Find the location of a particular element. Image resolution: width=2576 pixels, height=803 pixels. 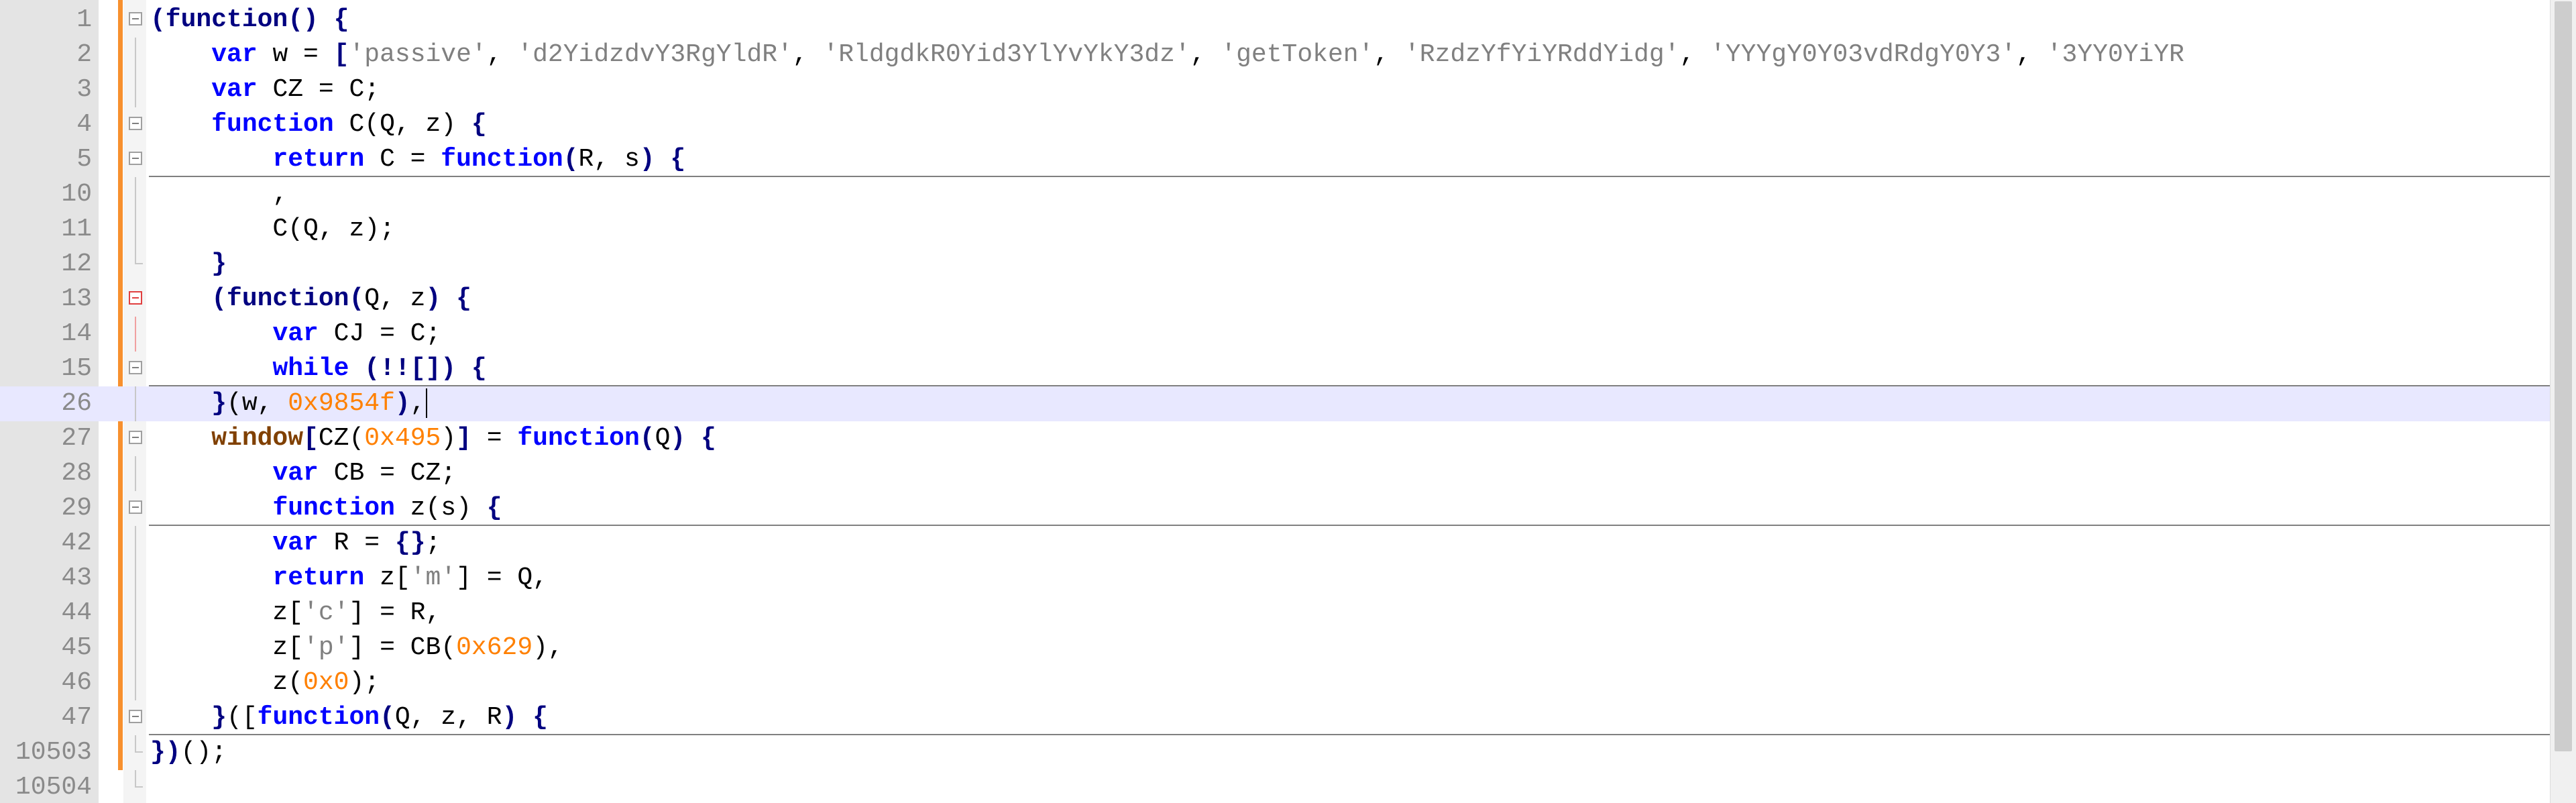

code-text: while (!![]) { is located at coordinates (318, 369).